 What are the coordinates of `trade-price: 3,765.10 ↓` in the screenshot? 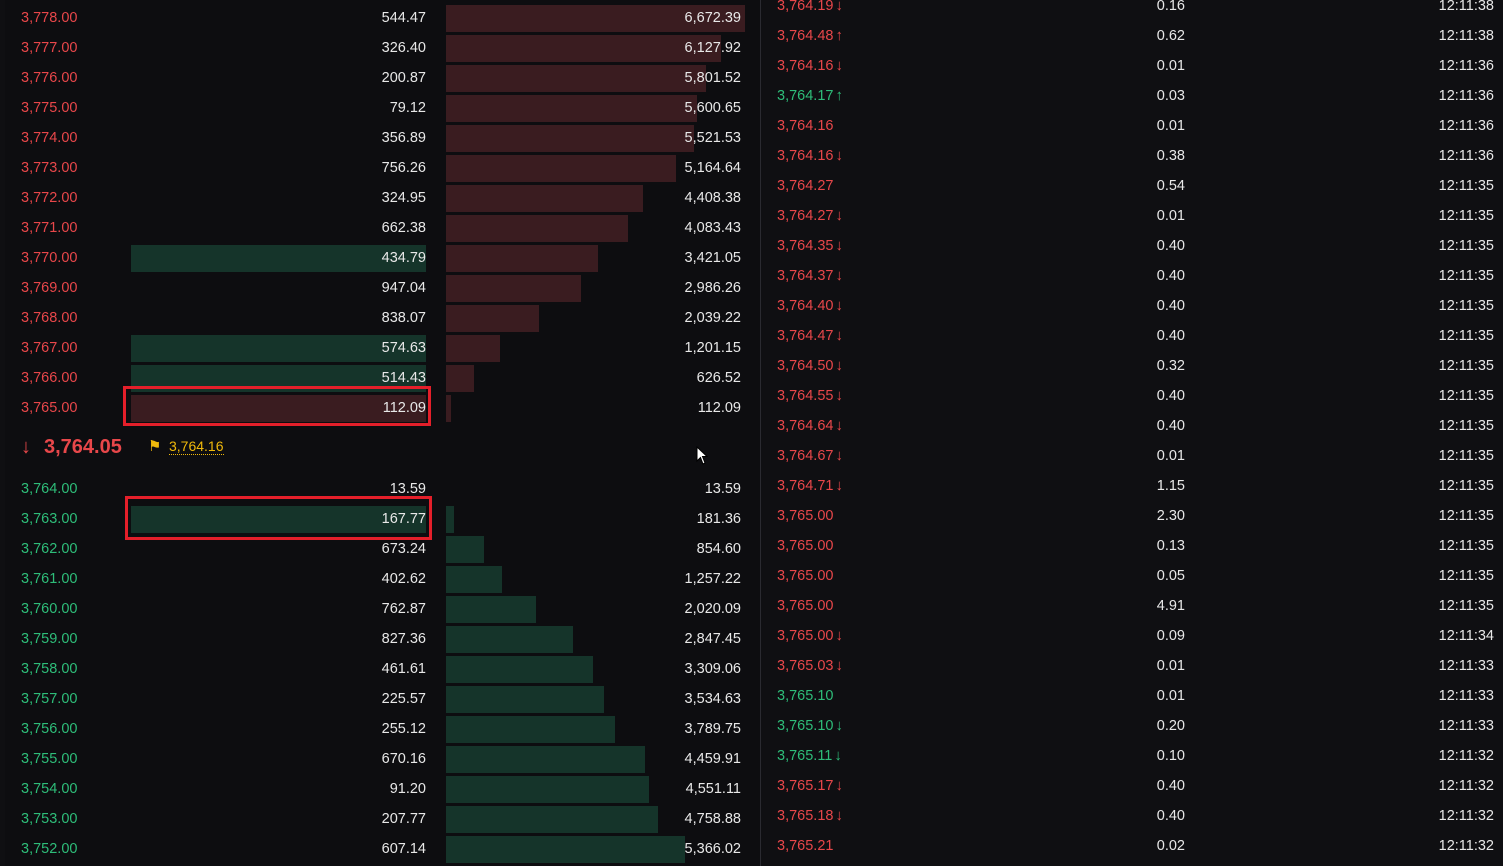 It's located at (810, 726).